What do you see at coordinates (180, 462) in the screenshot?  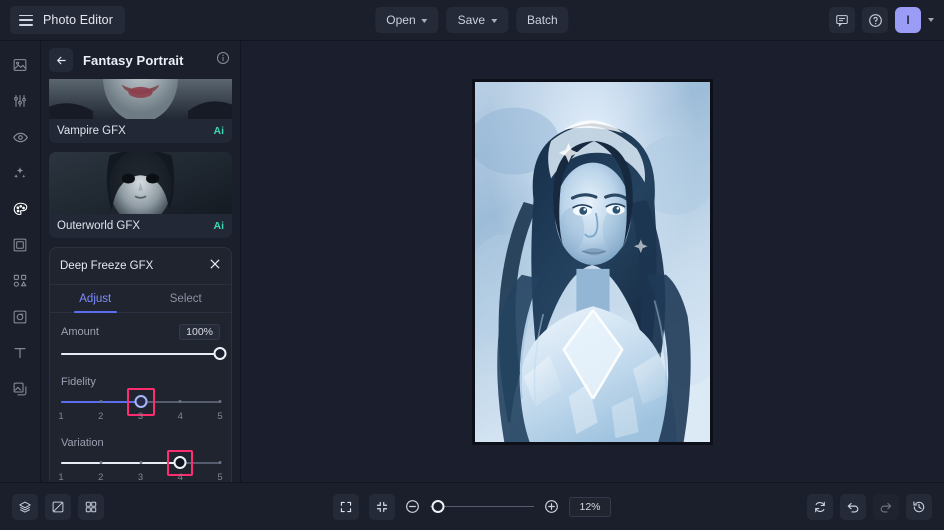 I see `variation-slider-handle` at bounding box center [180, 462].